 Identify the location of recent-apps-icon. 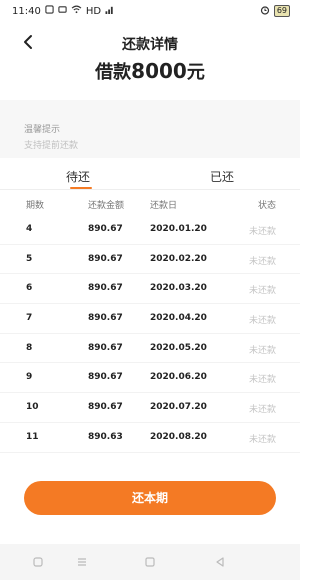
(38, 562).